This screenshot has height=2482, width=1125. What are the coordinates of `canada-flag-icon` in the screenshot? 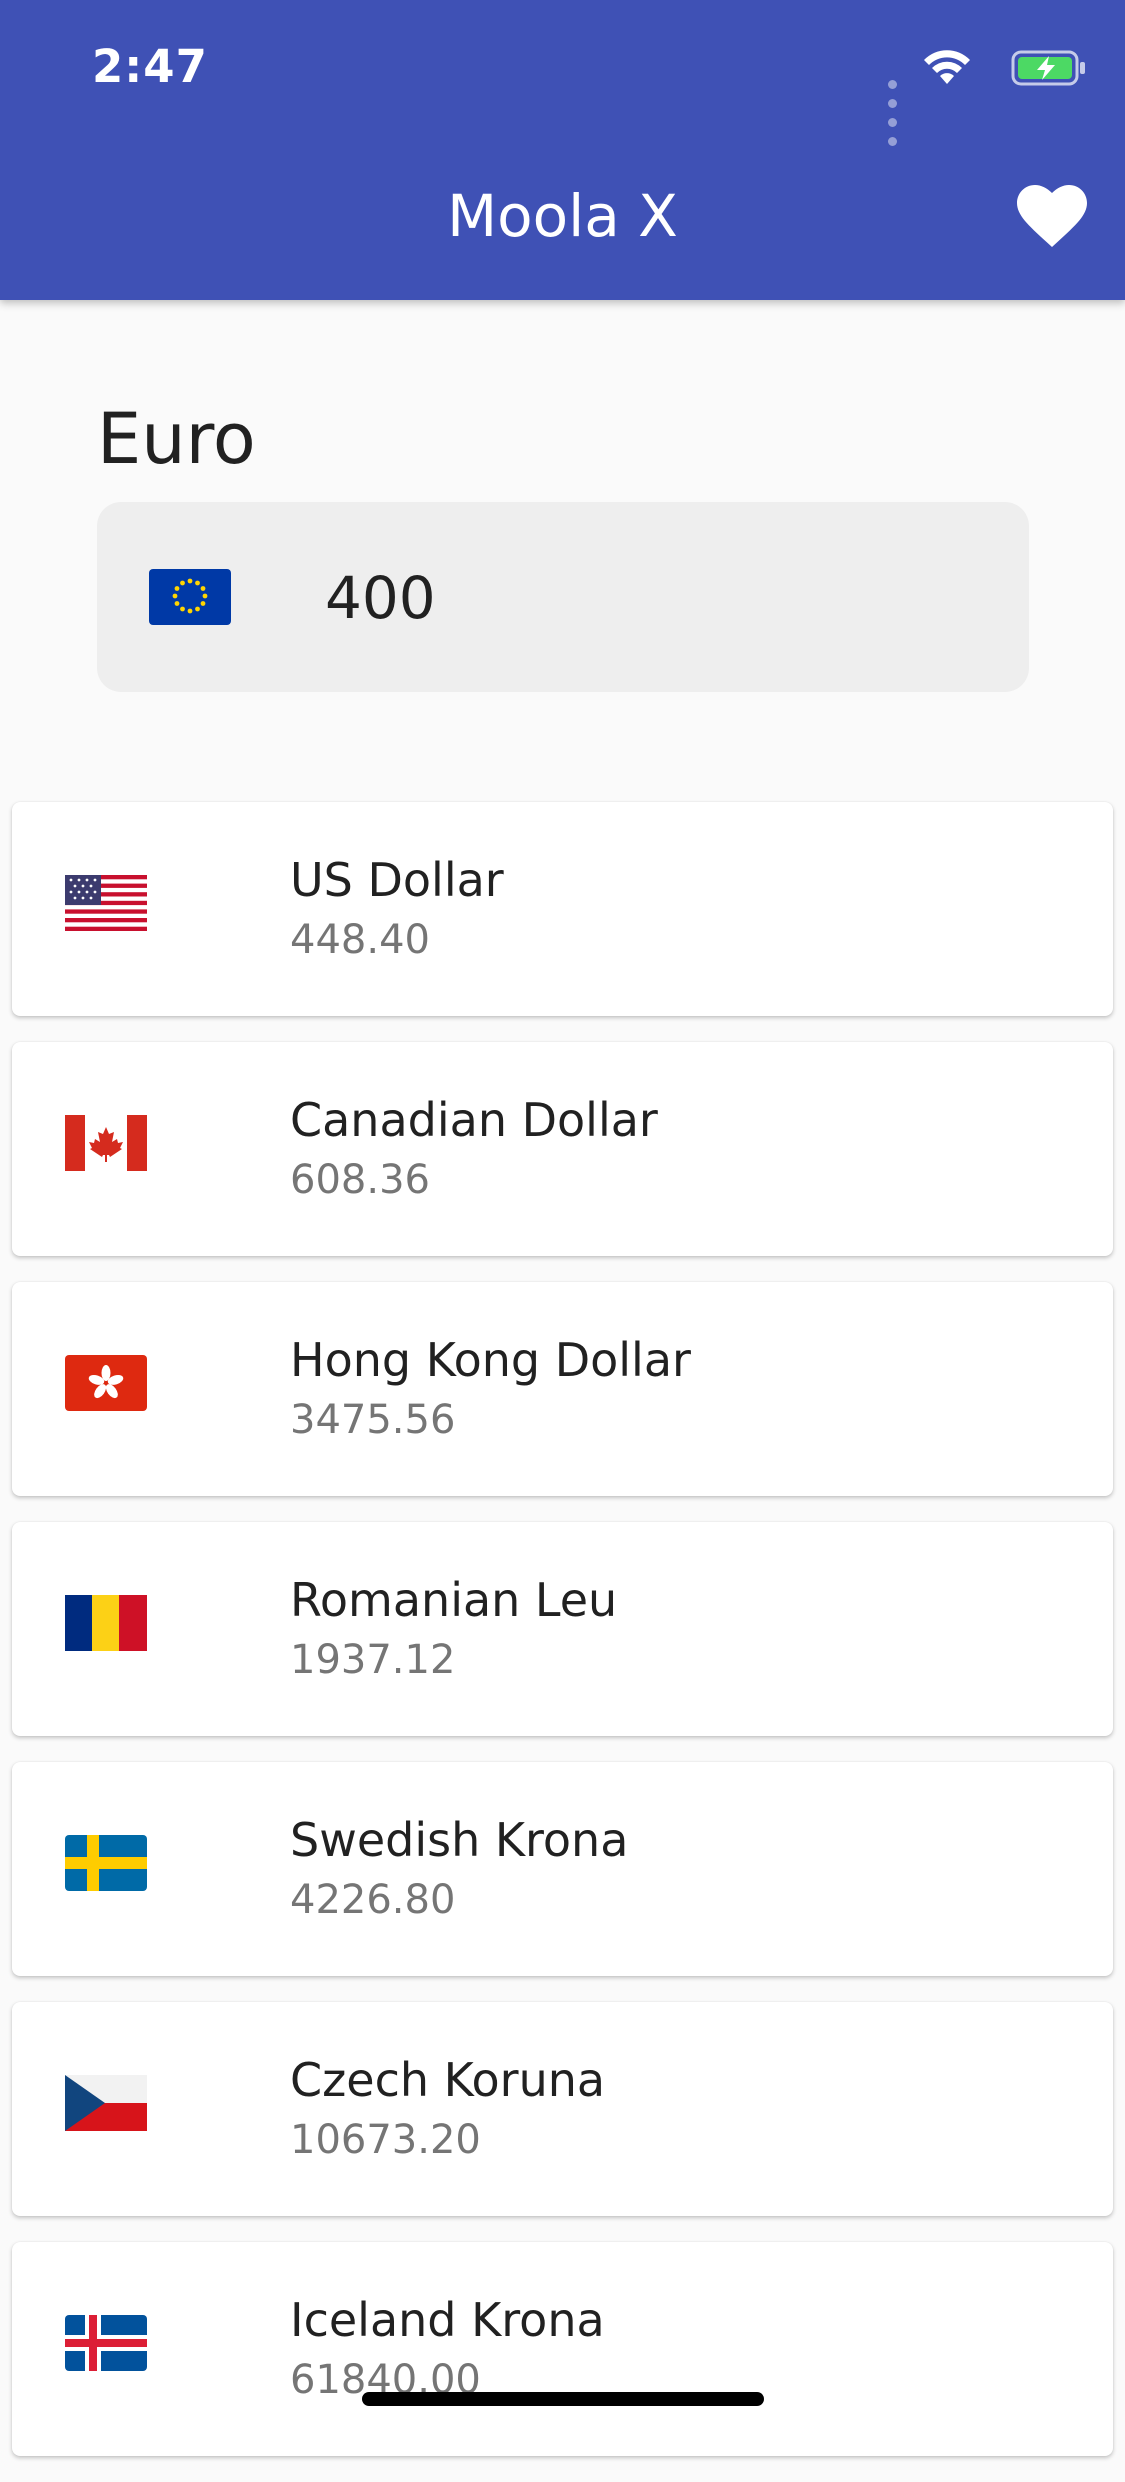 It's located at (106, 1143).